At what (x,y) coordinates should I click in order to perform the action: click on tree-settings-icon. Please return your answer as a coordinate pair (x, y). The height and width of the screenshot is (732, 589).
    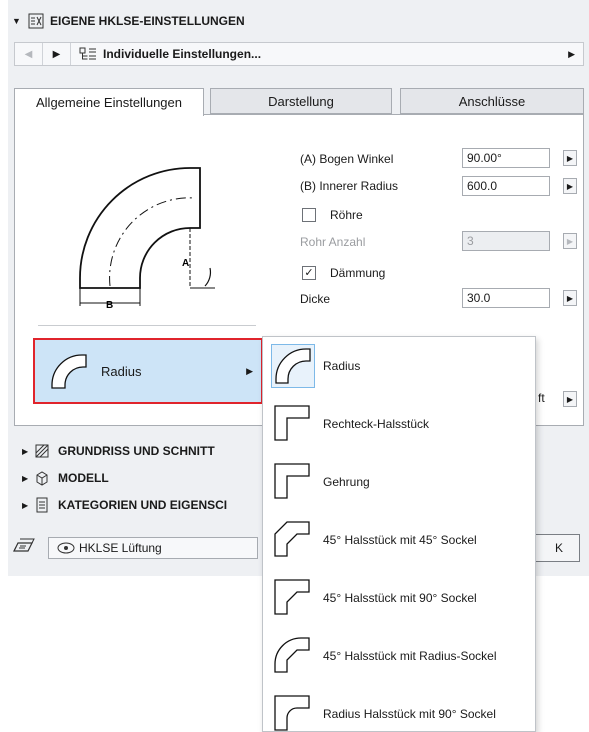
    Looking at the image, I should click on (87, 53).